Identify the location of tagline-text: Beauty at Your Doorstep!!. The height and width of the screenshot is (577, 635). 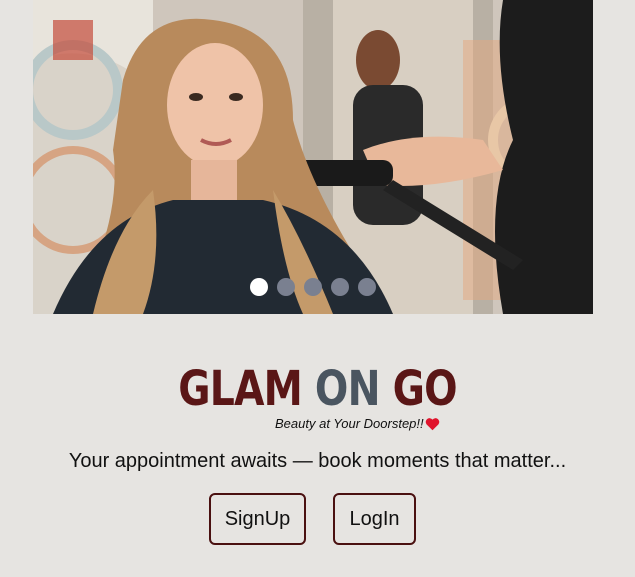
(349, 423).